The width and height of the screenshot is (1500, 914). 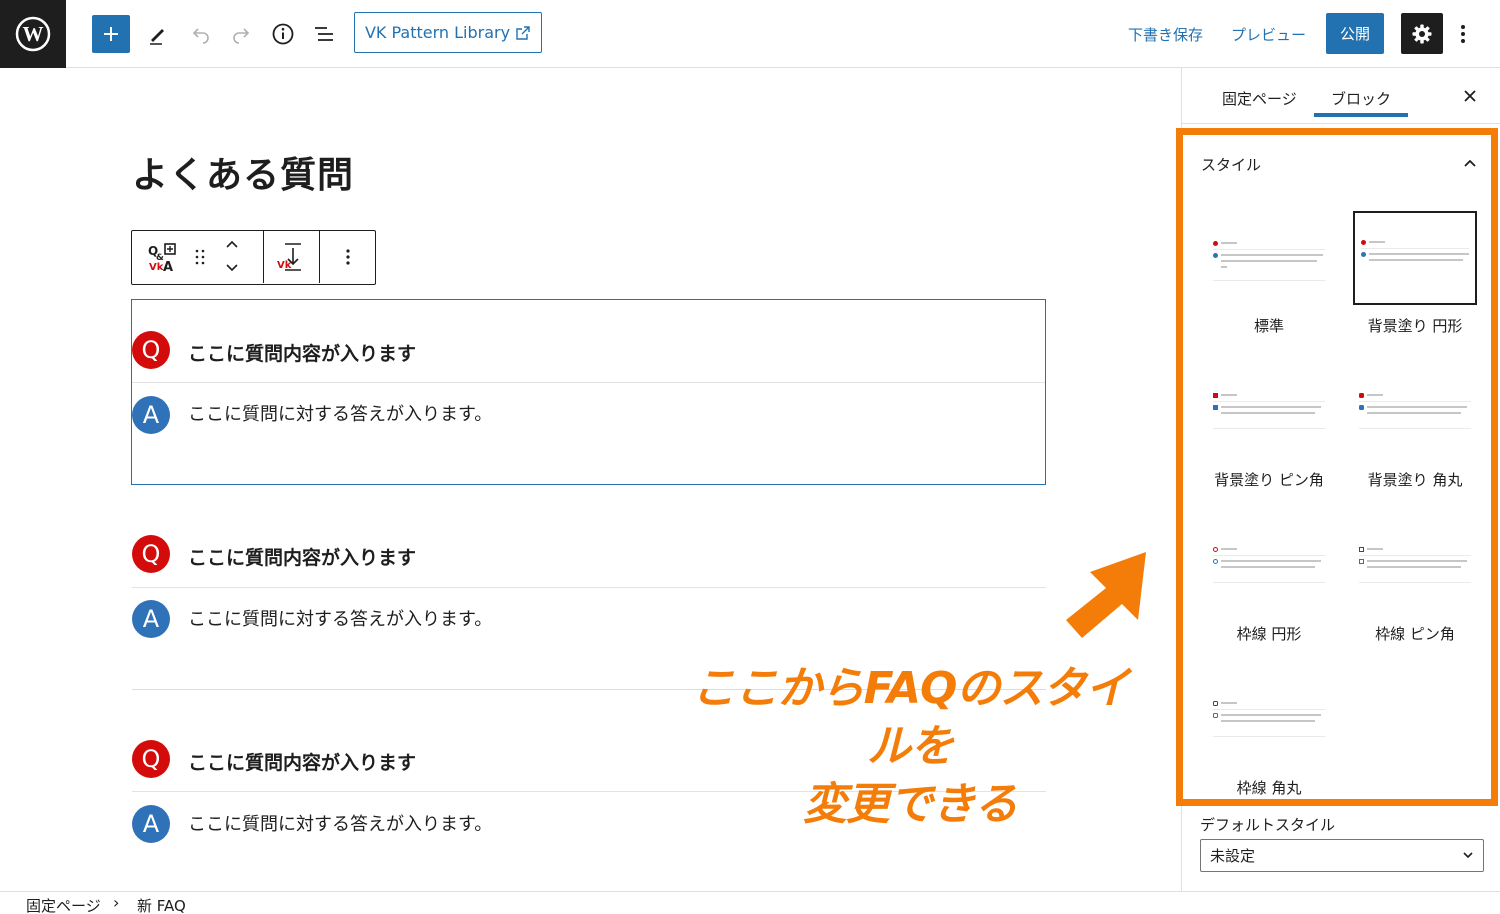 What do you see at coordinates (161, 904) in the screenshot?
I see `breadcrumb-item: 新 FAQ` at bounding box center [161, 904].